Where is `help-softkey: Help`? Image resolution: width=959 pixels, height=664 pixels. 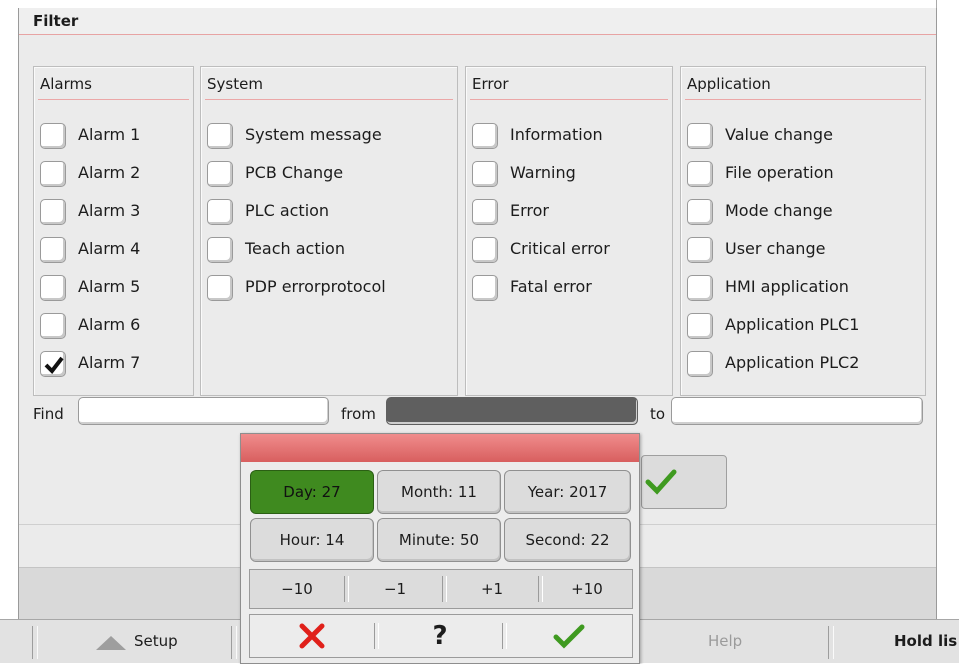
help-softkey: Help is located at coordinates (732, 641).